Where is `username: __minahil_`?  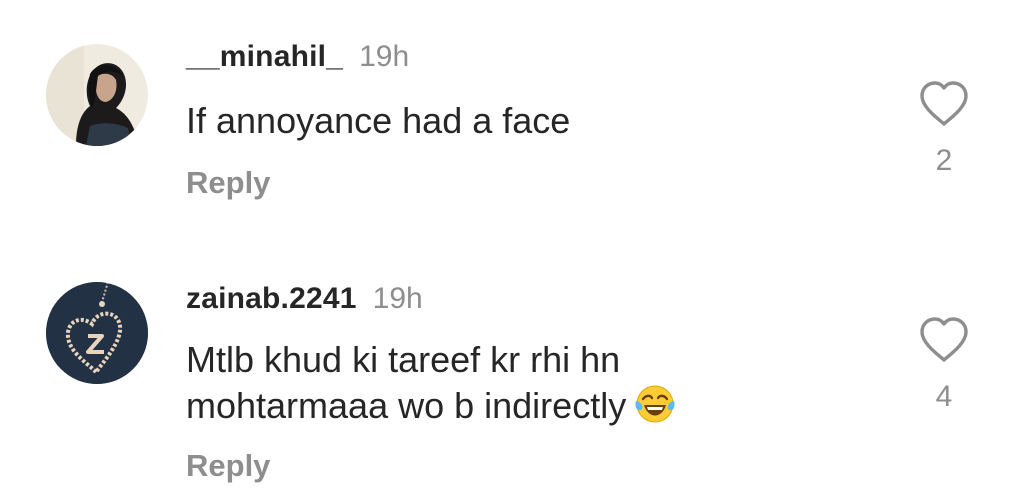 username: __minahil_ is located at coordinates (264, 57).